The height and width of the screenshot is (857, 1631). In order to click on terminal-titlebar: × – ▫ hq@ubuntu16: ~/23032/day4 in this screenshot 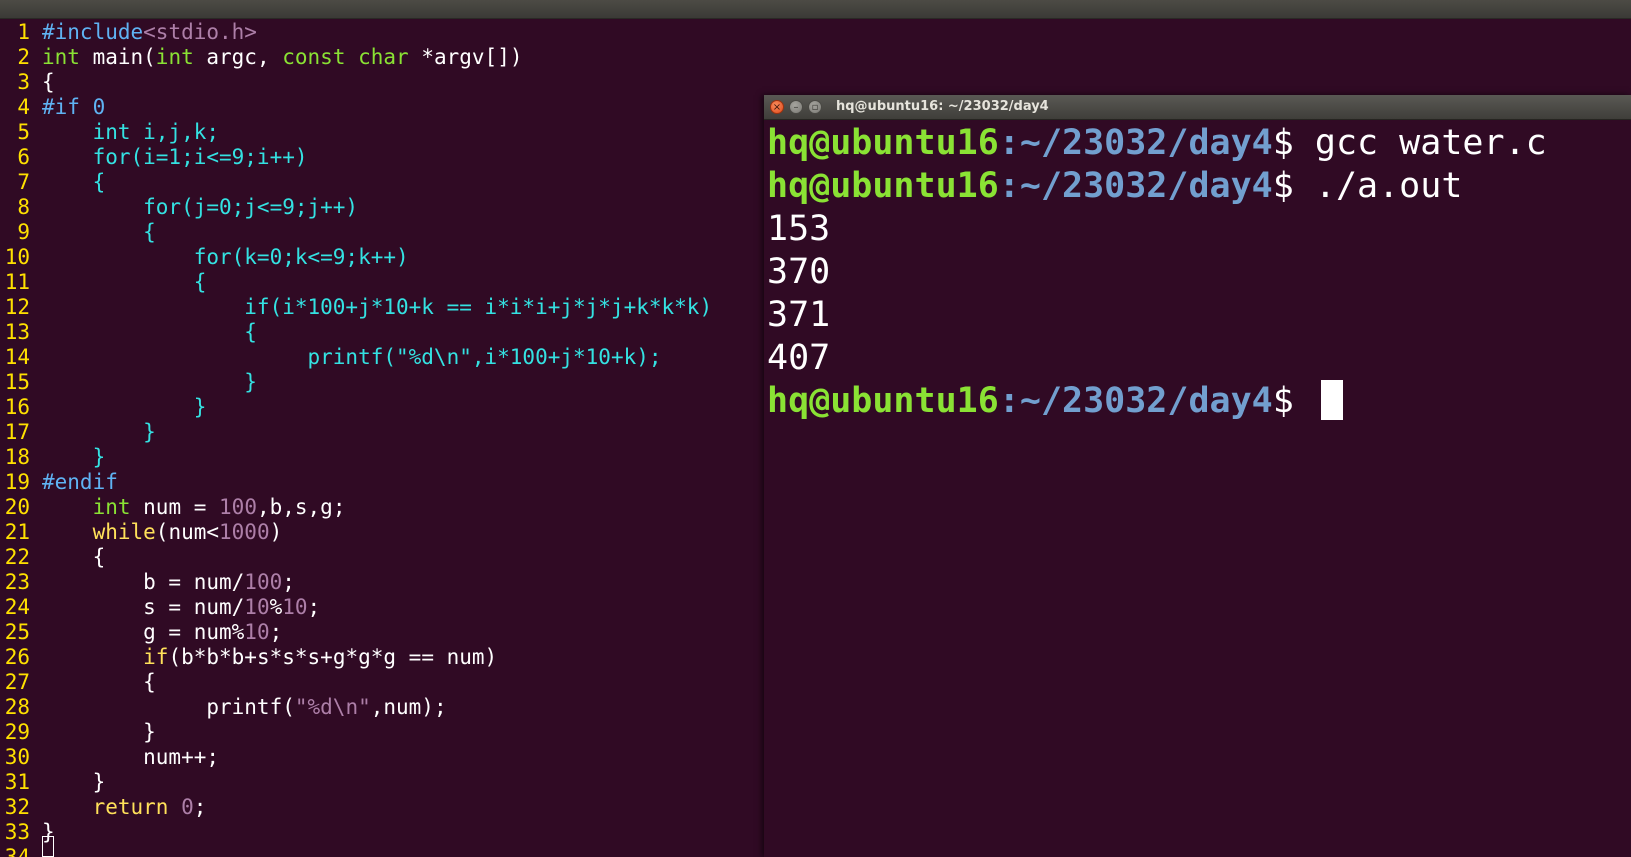, I will do `click(1197, 107)`.